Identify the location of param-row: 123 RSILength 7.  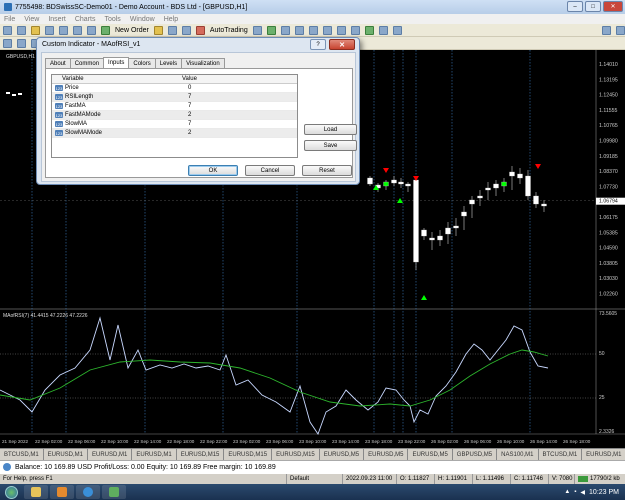
(174, 97).